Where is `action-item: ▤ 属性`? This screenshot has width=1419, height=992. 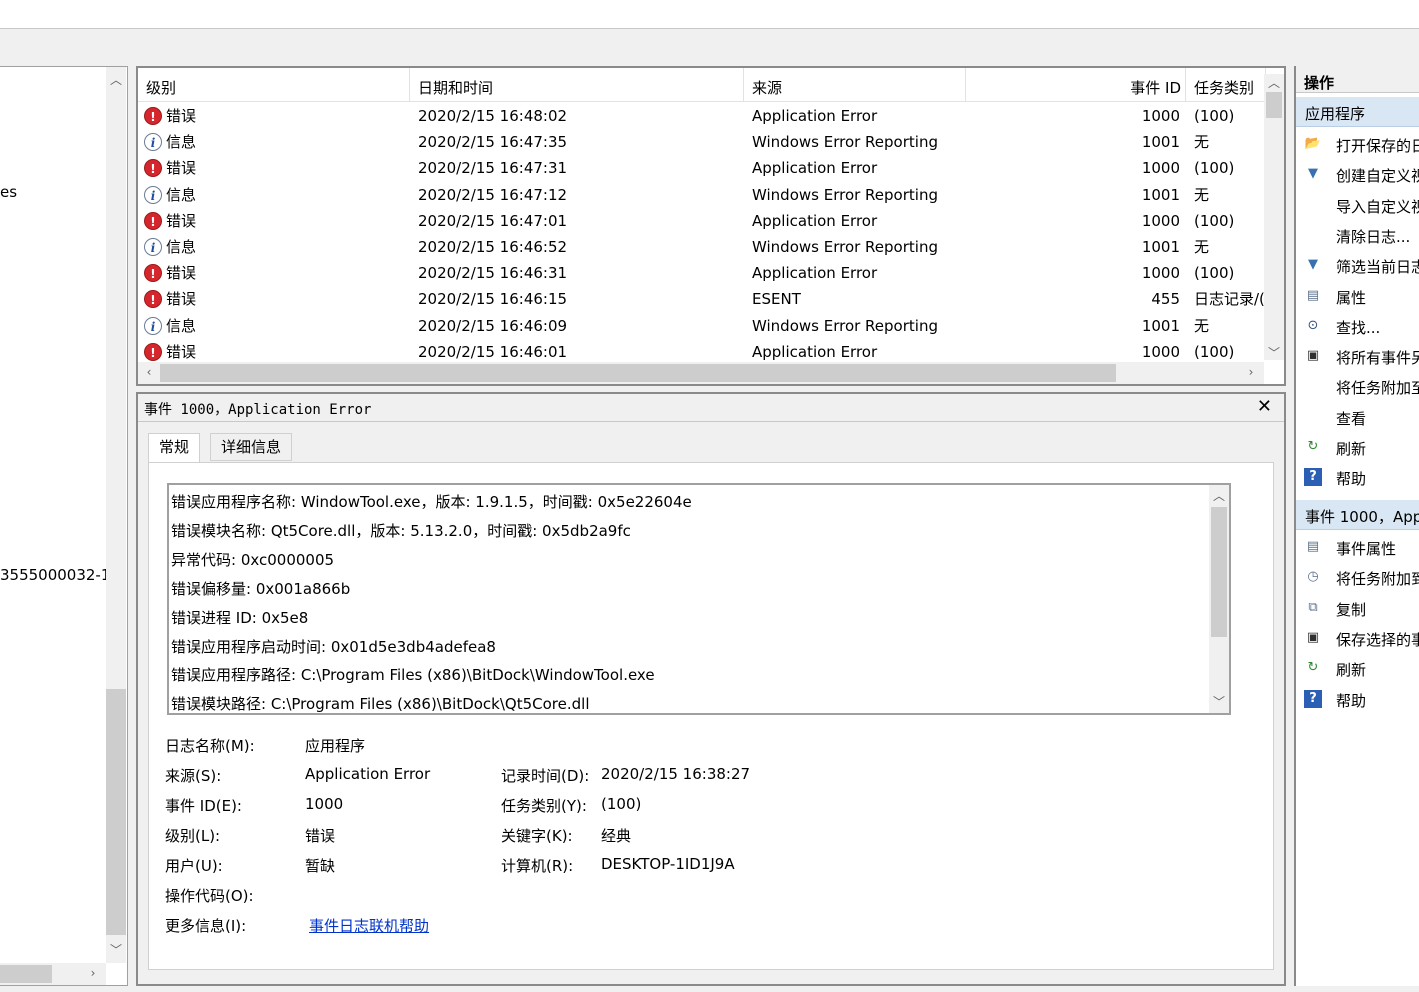
action-item: ▤ 属性 is located at coordinates (1357, 296).